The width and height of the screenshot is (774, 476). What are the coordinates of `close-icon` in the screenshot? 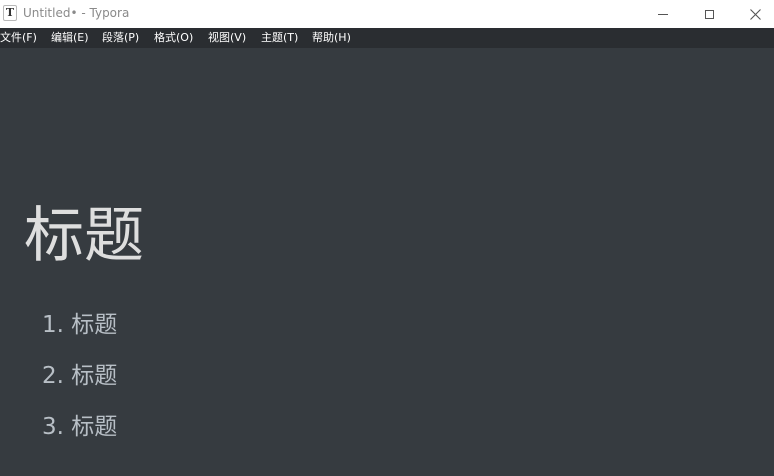 It's located at (755, 14).